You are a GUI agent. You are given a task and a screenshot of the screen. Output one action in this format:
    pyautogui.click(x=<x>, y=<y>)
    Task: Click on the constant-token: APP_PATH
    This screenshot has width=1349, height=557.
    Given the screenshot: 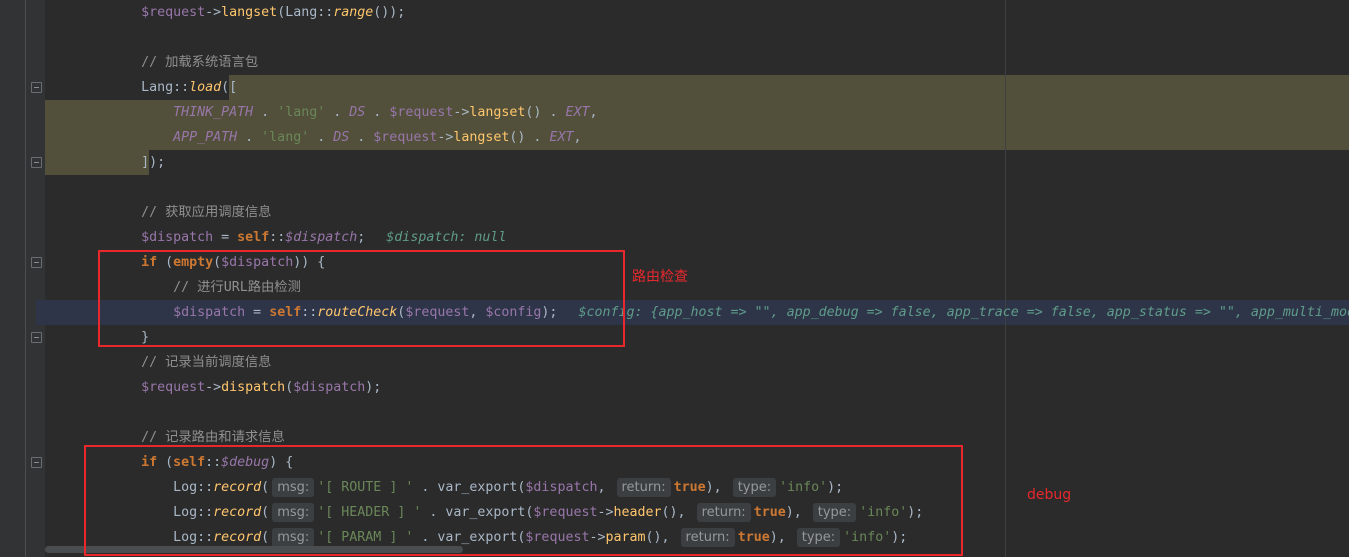 What is the action you would take?
    pyautogui.click(x=205, y=137)
    